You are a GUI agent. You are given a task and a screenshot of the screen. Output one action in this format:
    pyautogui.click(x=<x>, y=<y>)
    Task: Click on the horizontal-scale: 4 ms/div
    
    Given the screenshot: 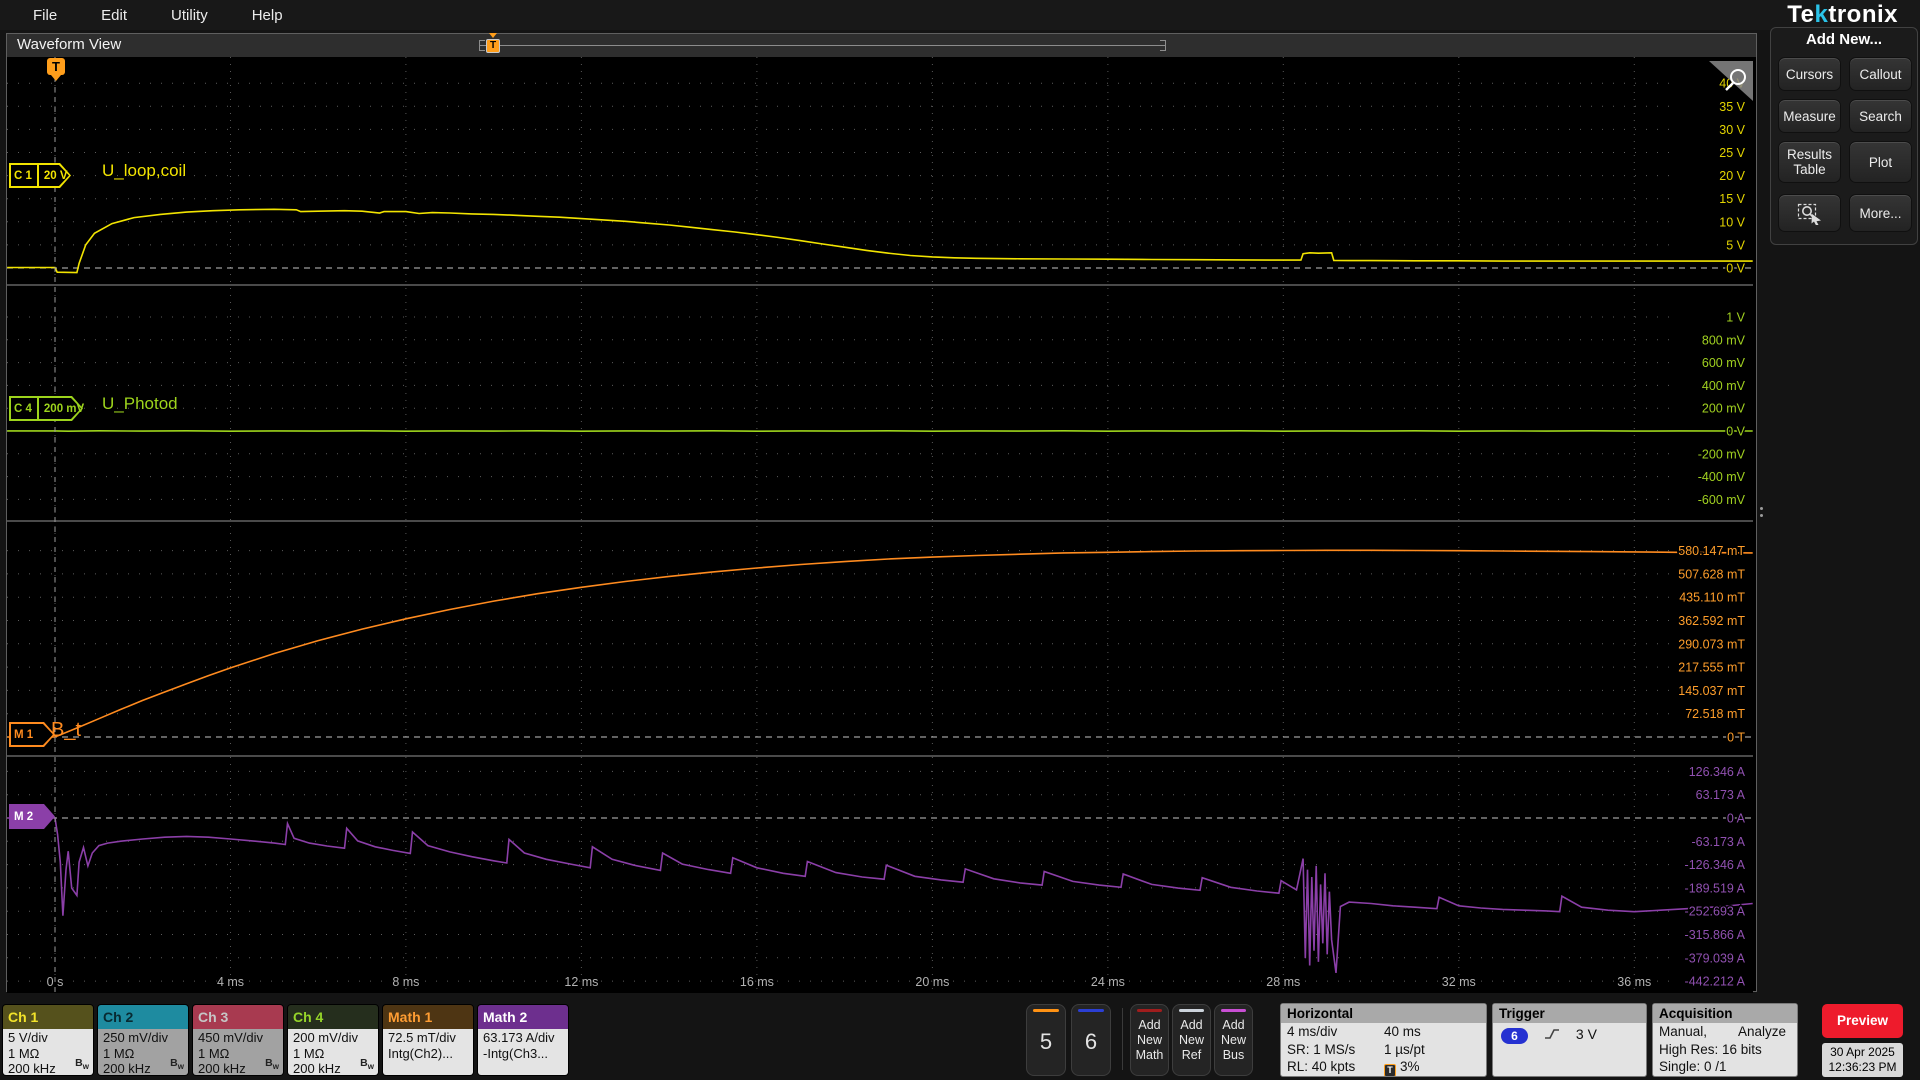 What is the action you would take?
    pyautogui.click(x=1312, y=1031)
    